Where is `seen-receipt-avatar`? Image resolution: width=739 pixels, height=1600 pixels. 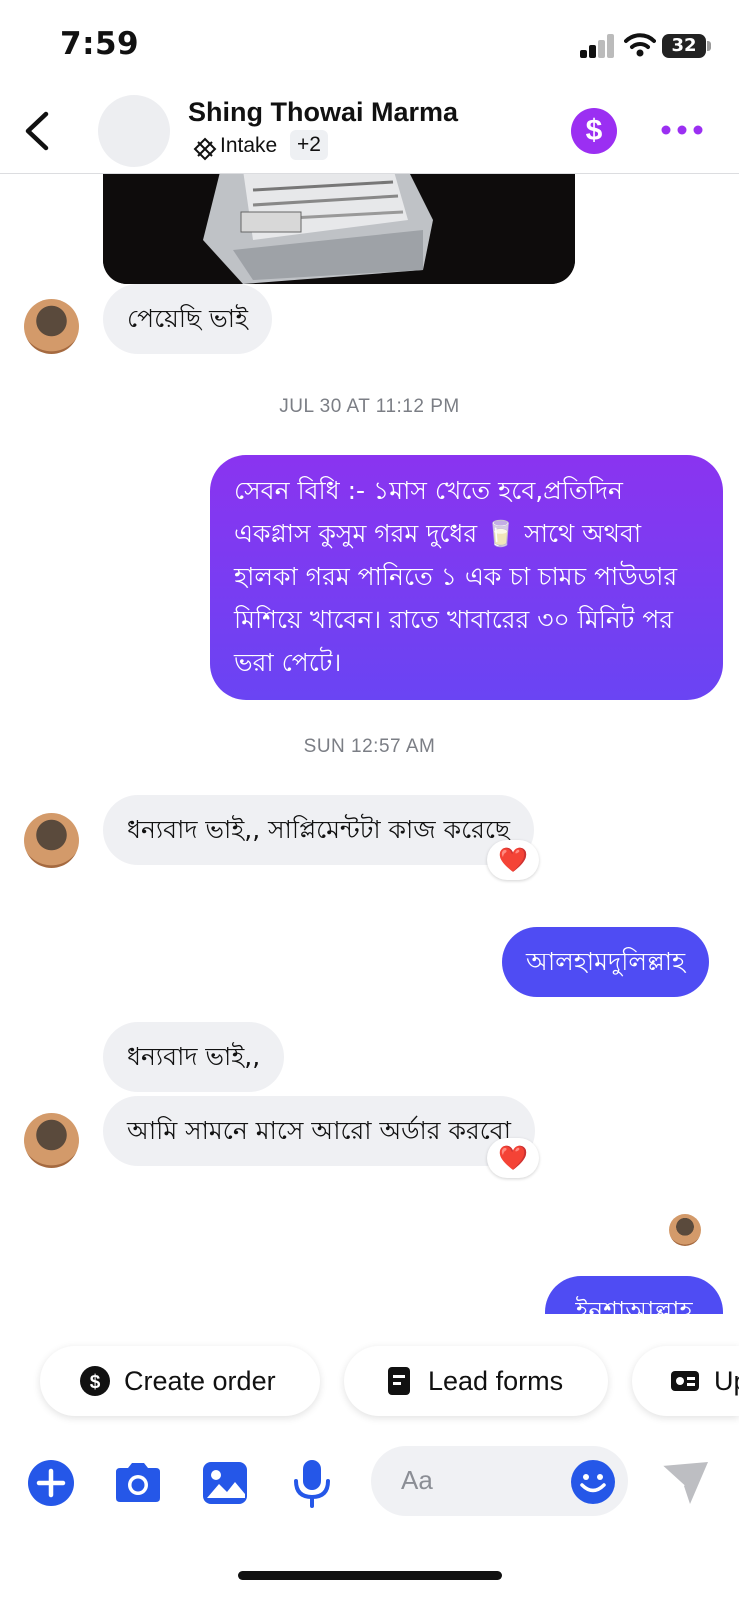
seen-receipt-avatar is located at coordinates (685, 1230).